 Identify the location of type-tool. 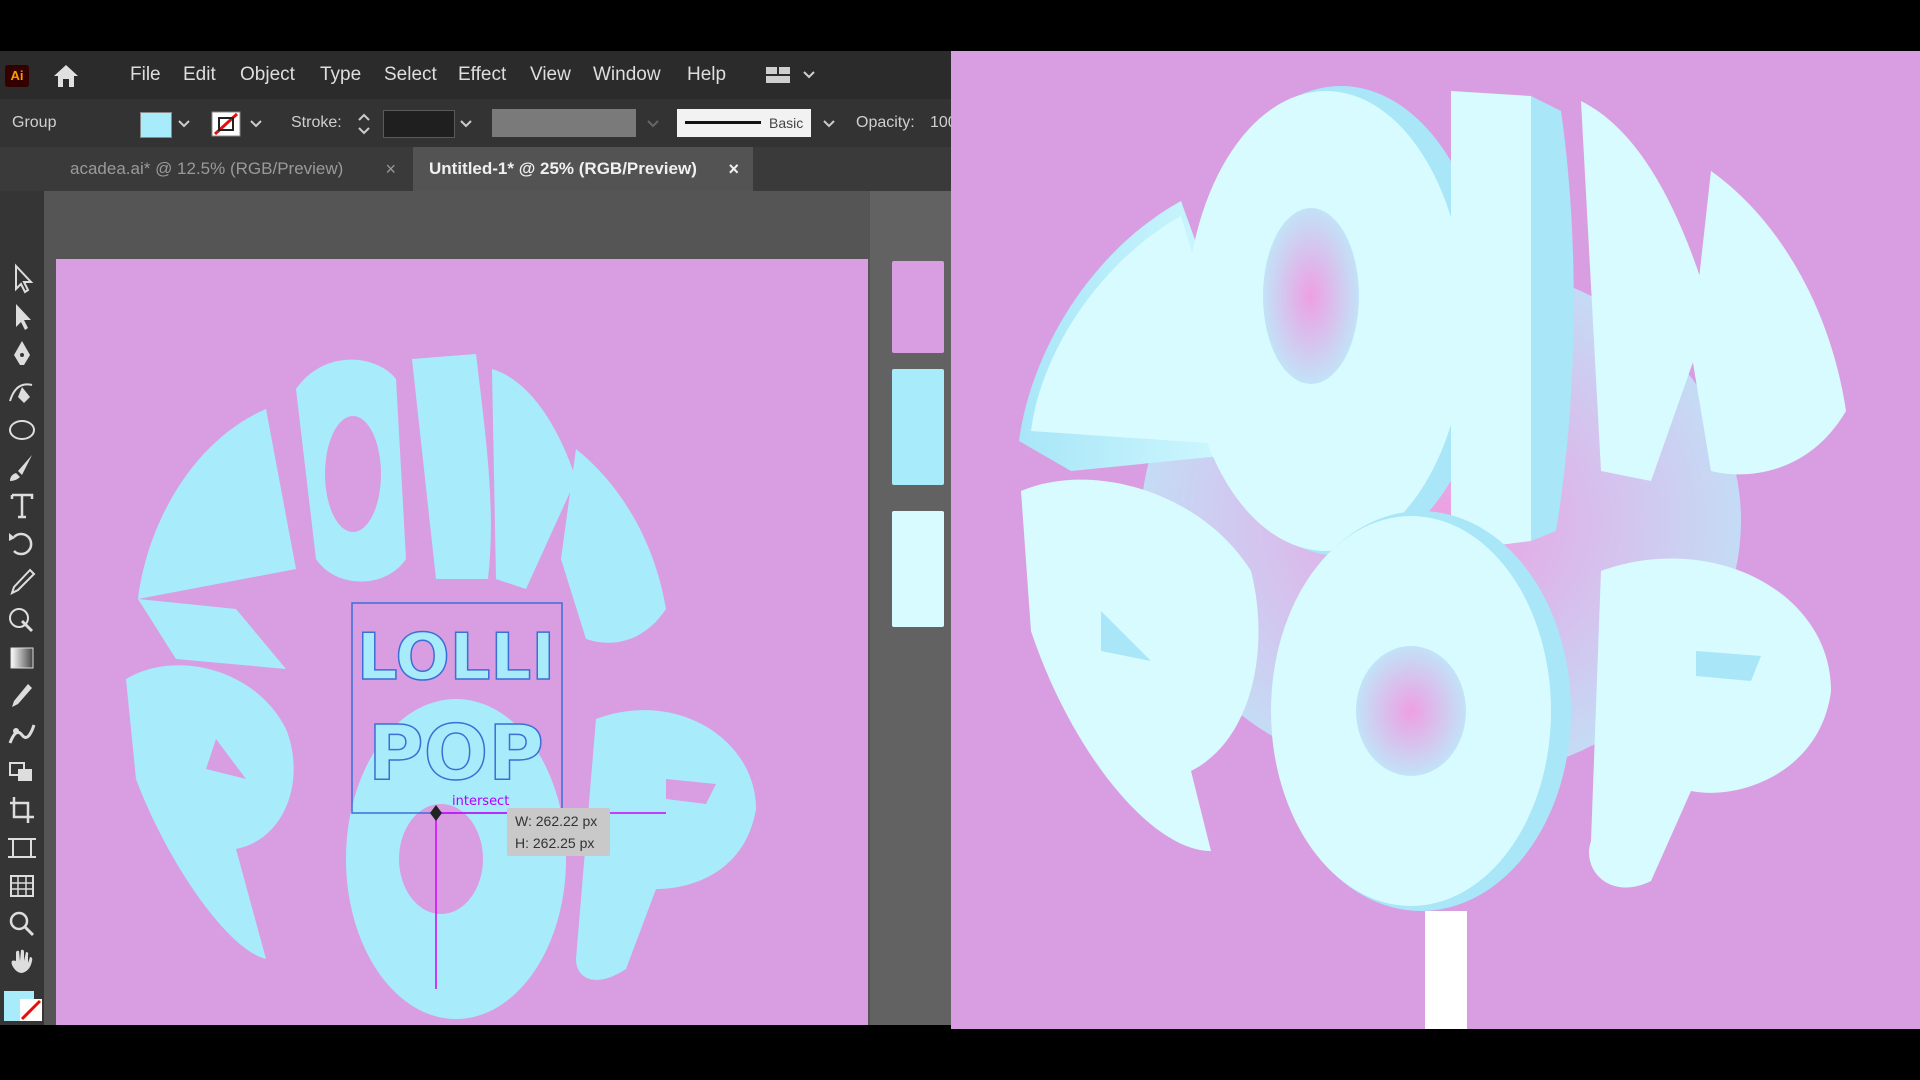
(22, 506).